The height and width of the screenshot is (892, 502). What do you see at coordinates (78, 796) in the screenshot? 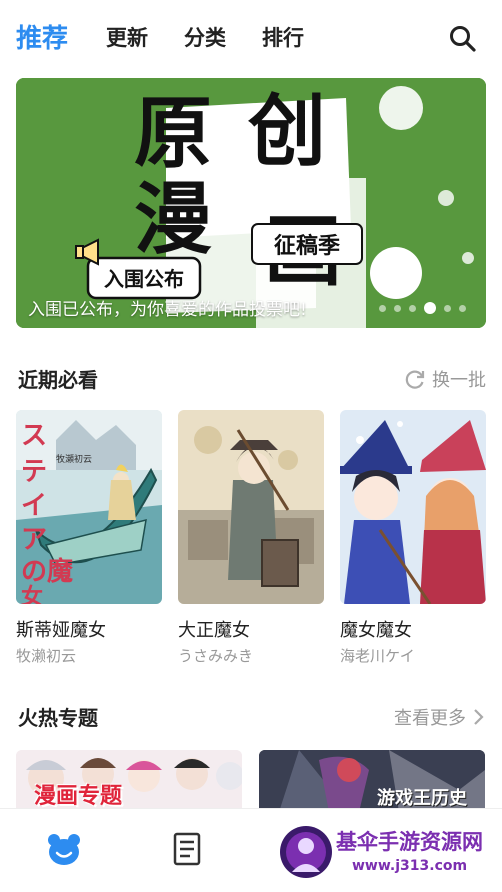
I see `topic-label: 漫画专题` at bounding box center [78, 796].